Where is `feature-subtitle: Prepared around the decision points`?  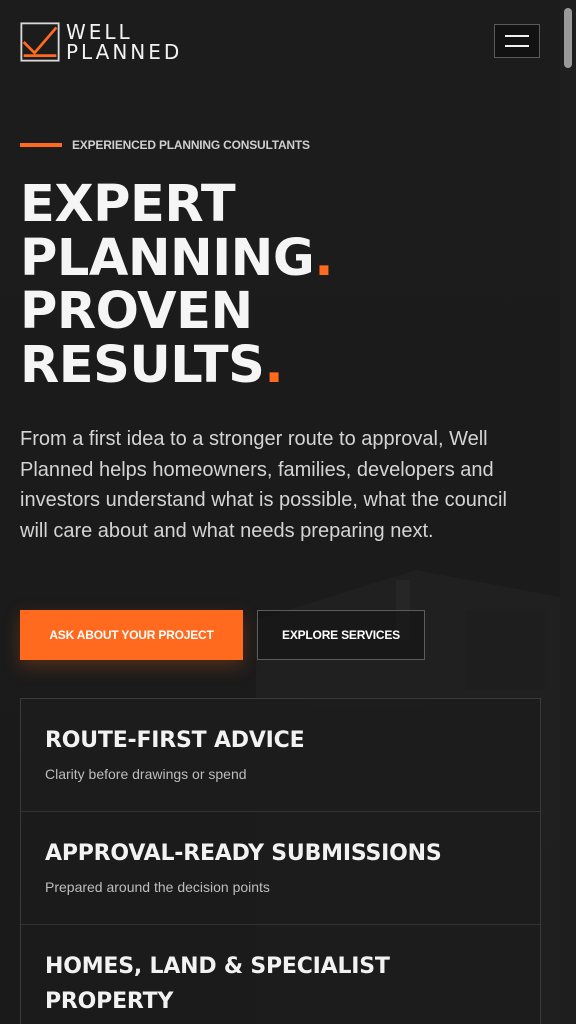
feature-subtitle: Prepared around the decision points is located at coordinates (157, 887).